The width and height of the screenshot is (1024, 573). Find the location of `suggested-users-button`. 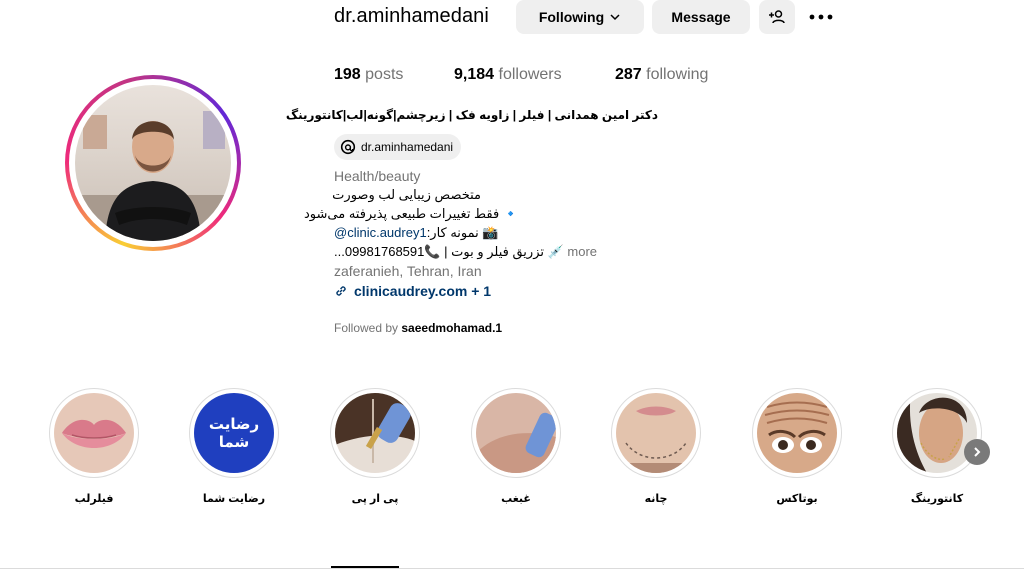

suggested-users-button is located at coordinates (777, 17).